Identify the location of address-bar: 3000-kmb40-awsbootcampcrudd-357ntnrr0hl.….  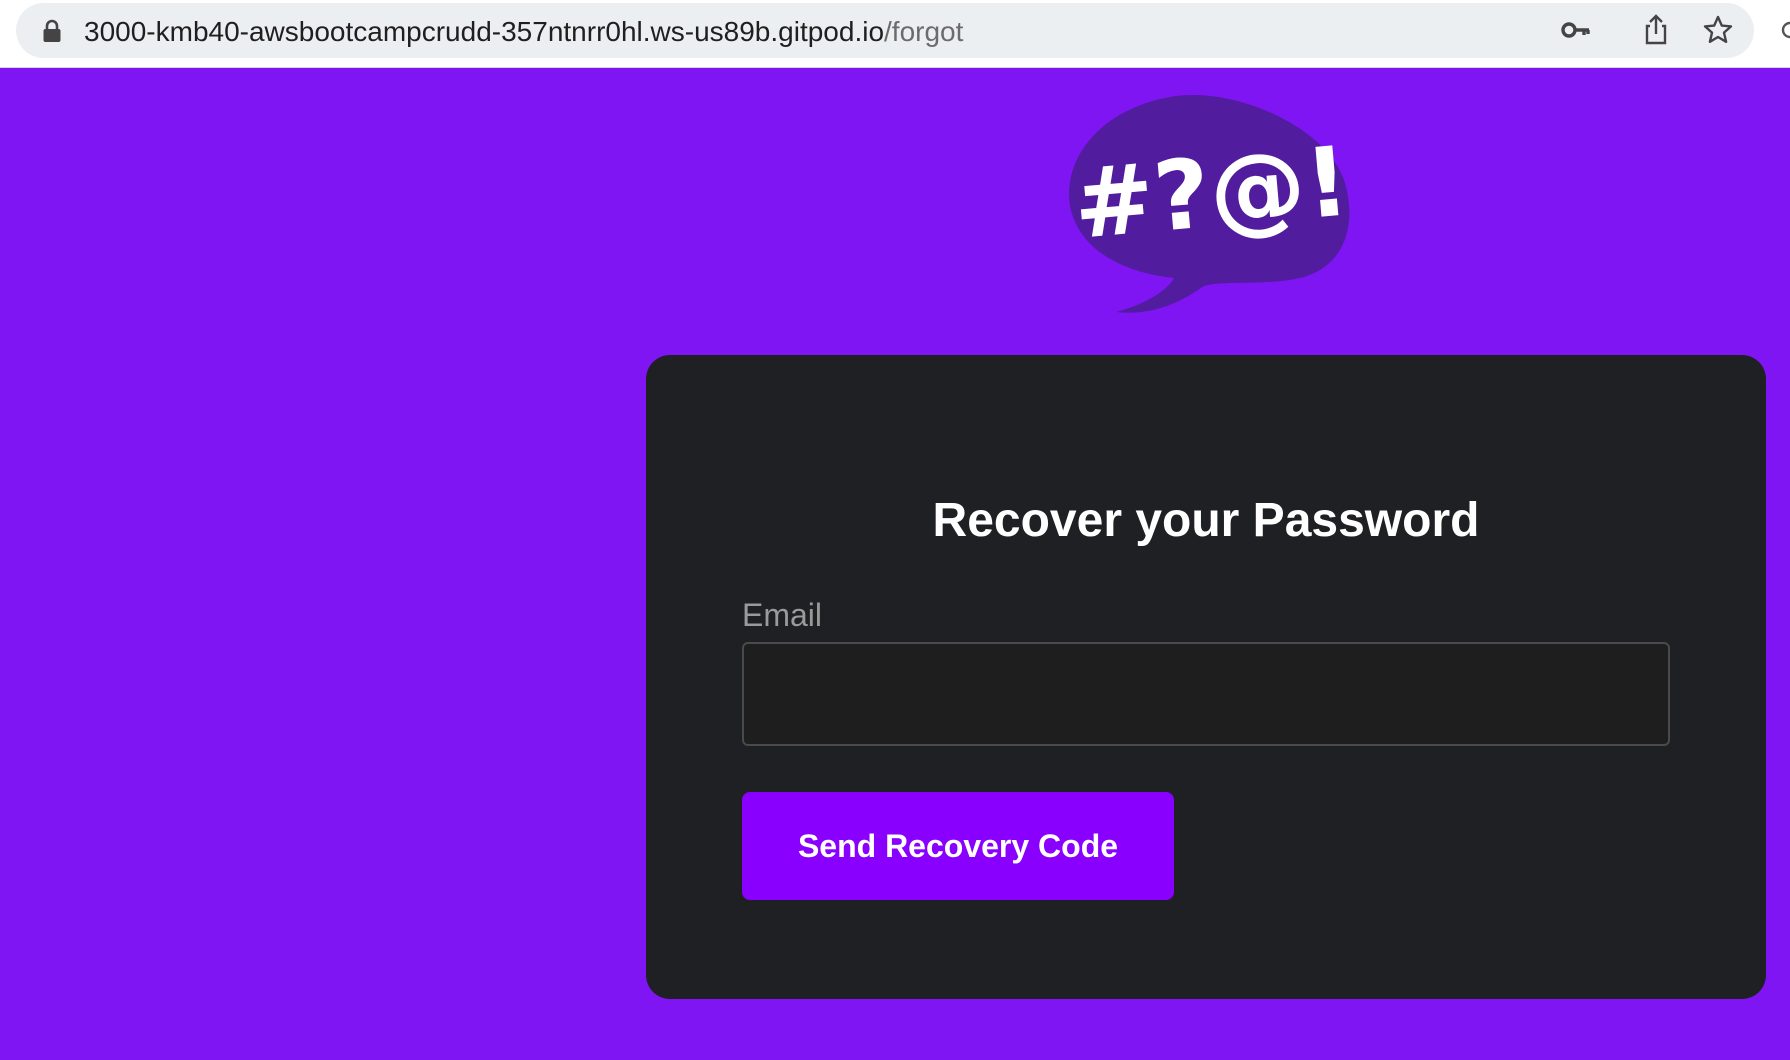
(885, 30).